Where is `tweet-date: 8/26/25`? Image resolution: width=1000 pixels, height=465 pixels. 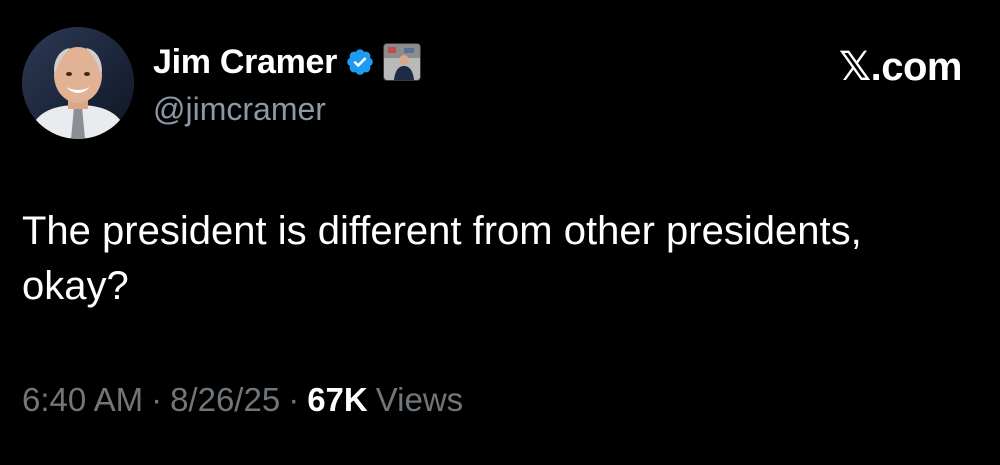 tweet-date: 8/26/25 is located at coordinates (225, 400).